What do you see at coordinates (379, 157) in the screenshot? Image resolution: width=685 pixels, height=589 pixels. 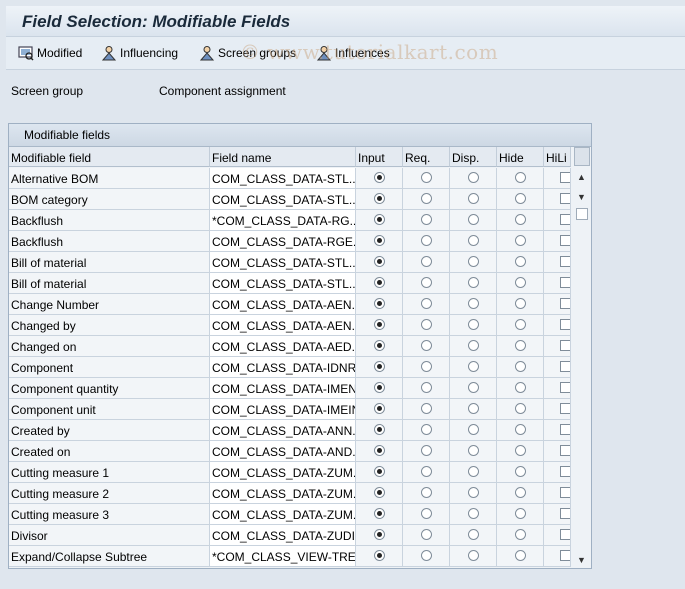 I see `column-header-input: Input` at bounding box center [379, 157].